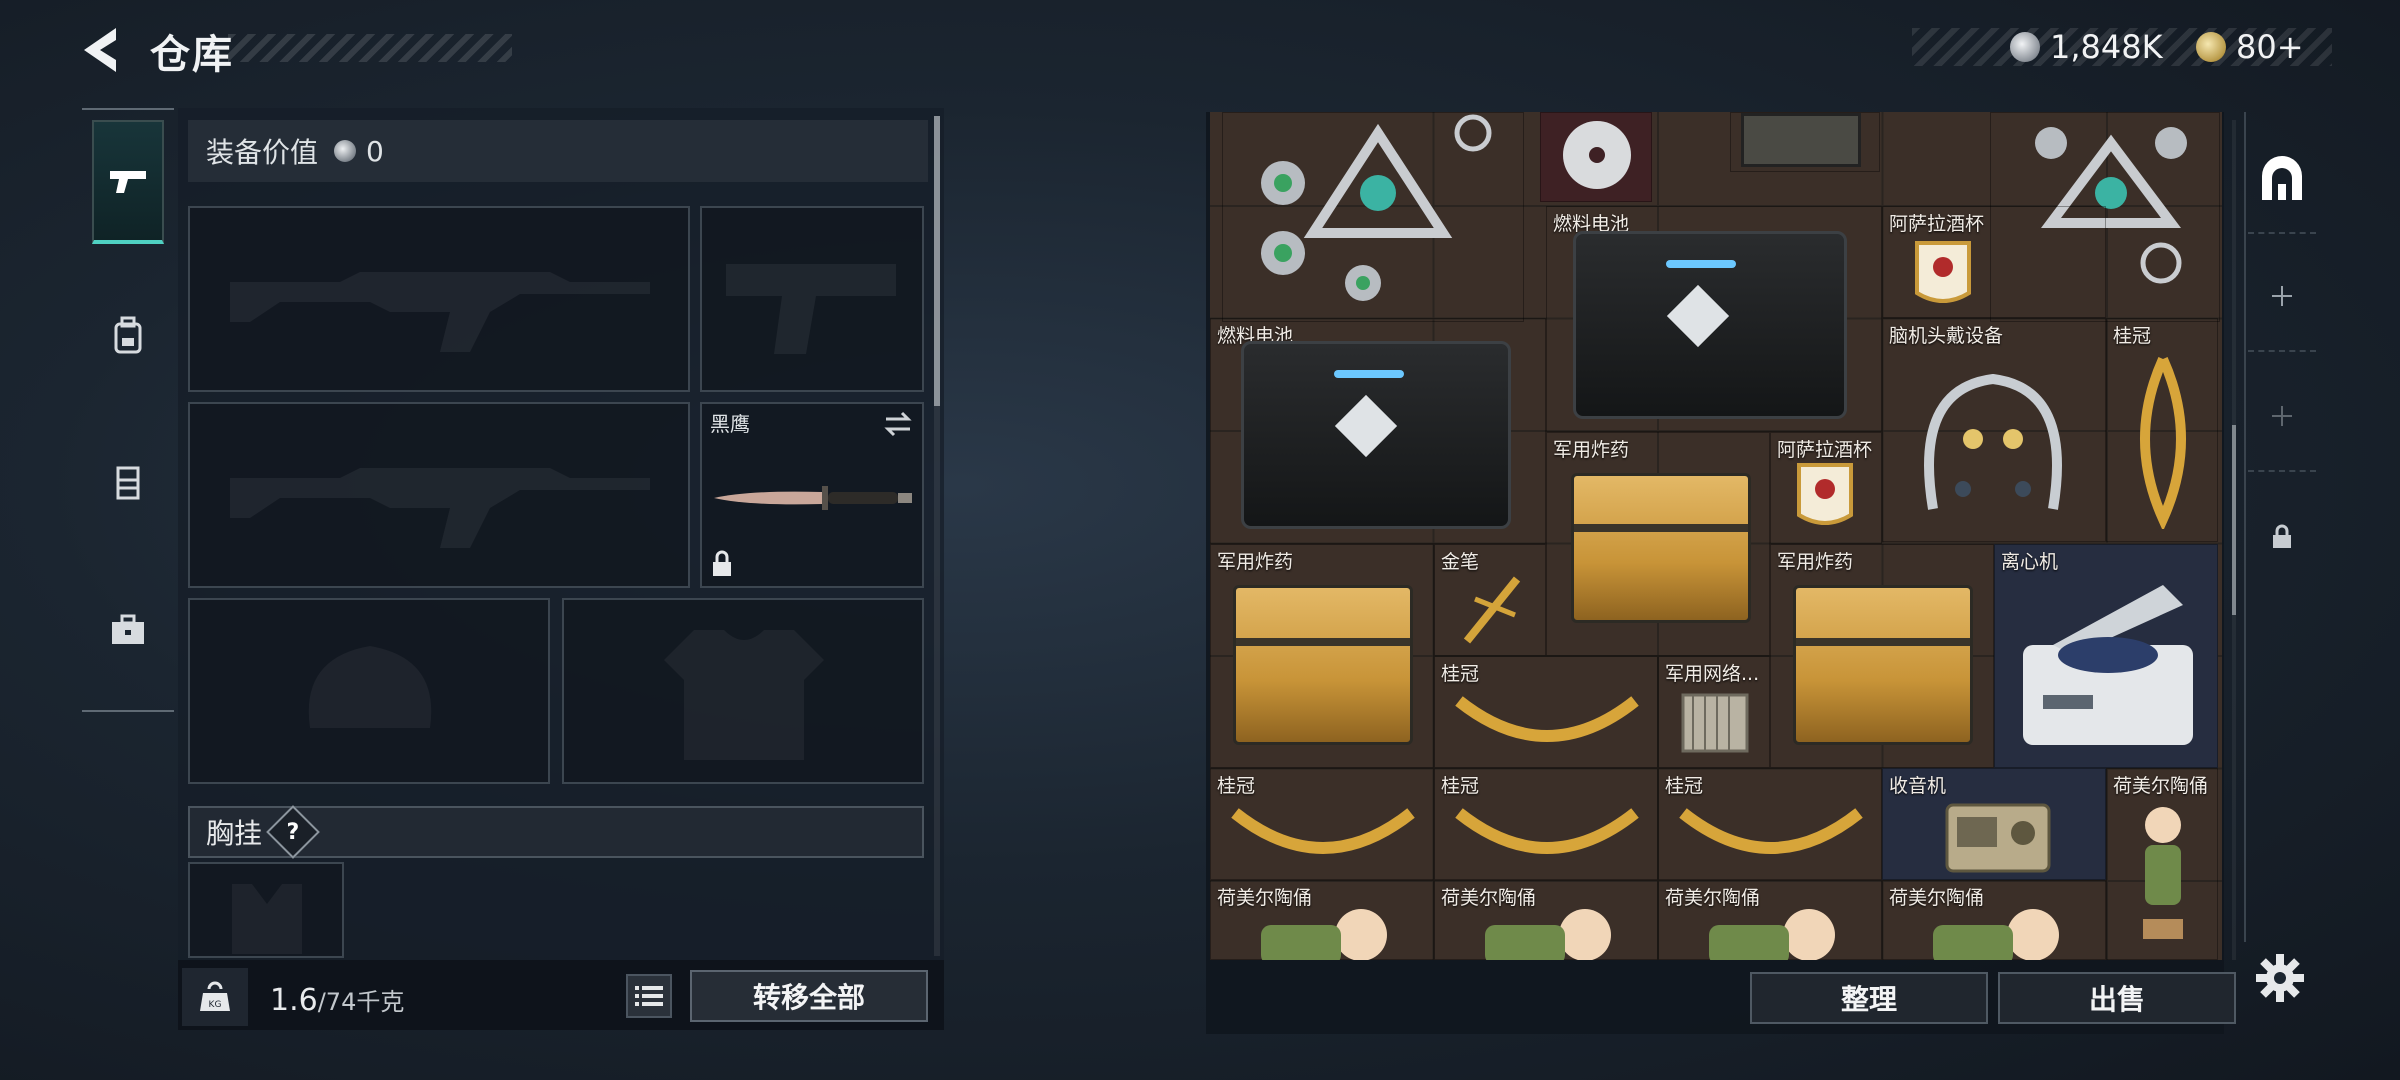  What do you see at coordinates (1869, 998) in the screenshot?
I see `sort-button: 整理` at bounding box center [1869, 998].